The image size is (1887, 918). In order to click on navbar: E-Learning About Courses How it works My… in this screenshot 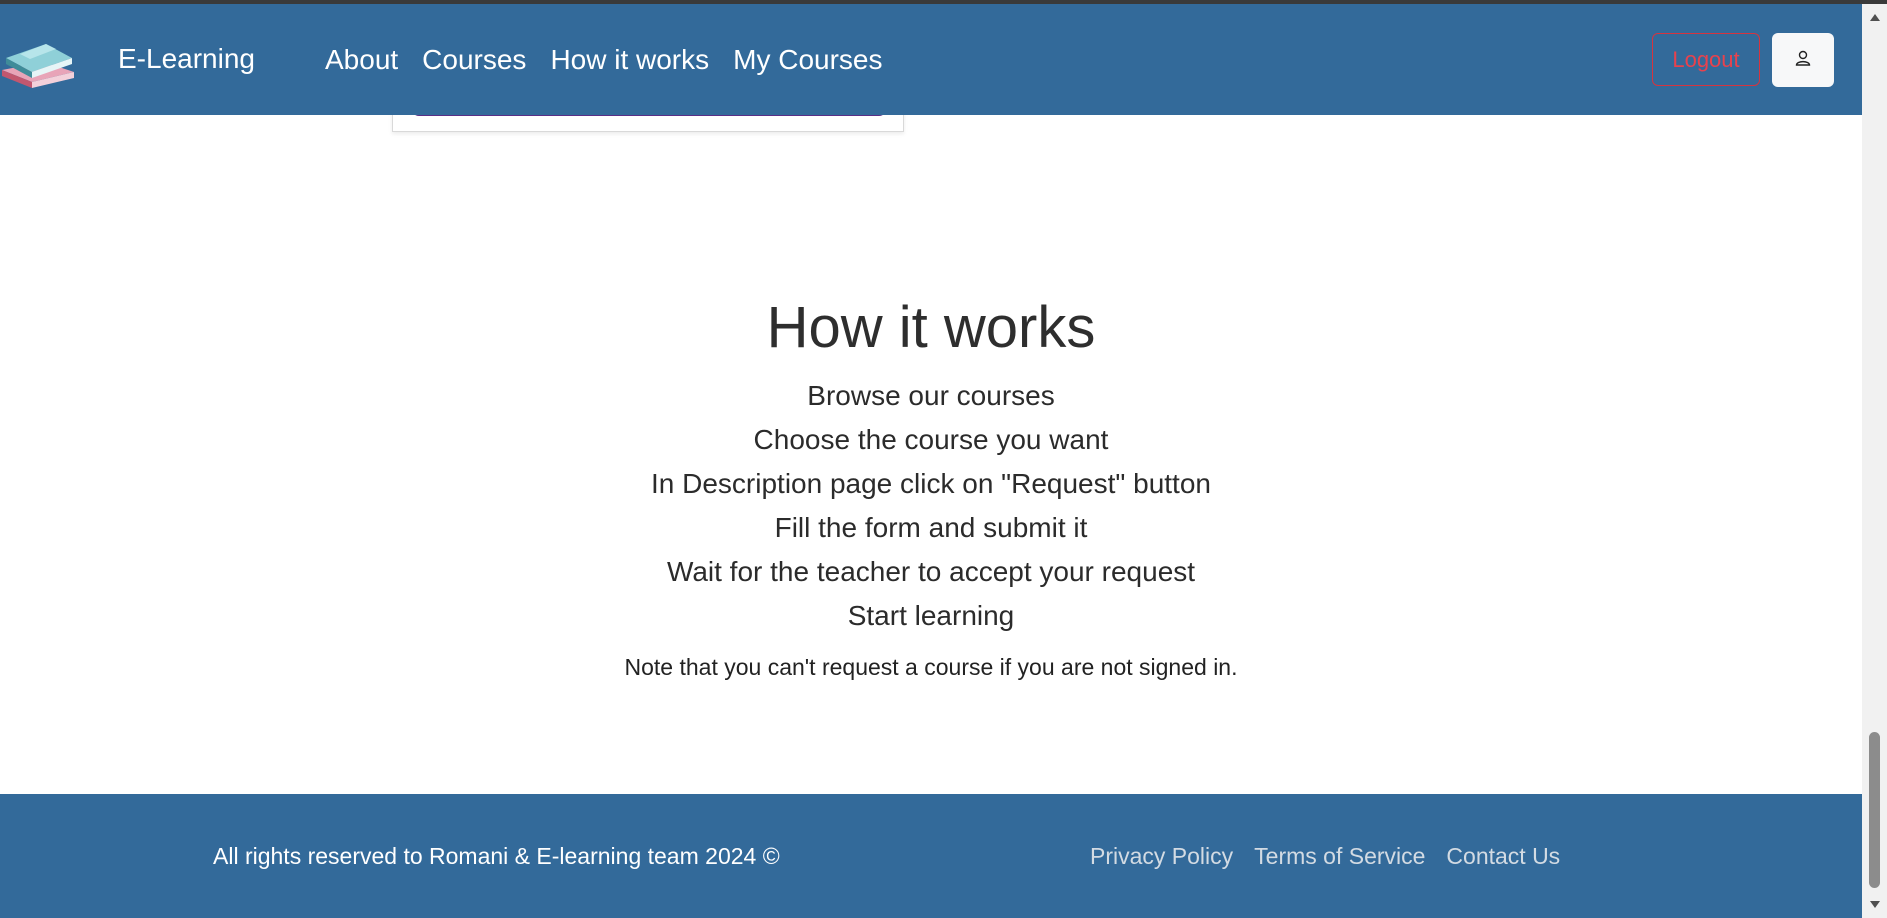, I will do `click(931, 59)`.